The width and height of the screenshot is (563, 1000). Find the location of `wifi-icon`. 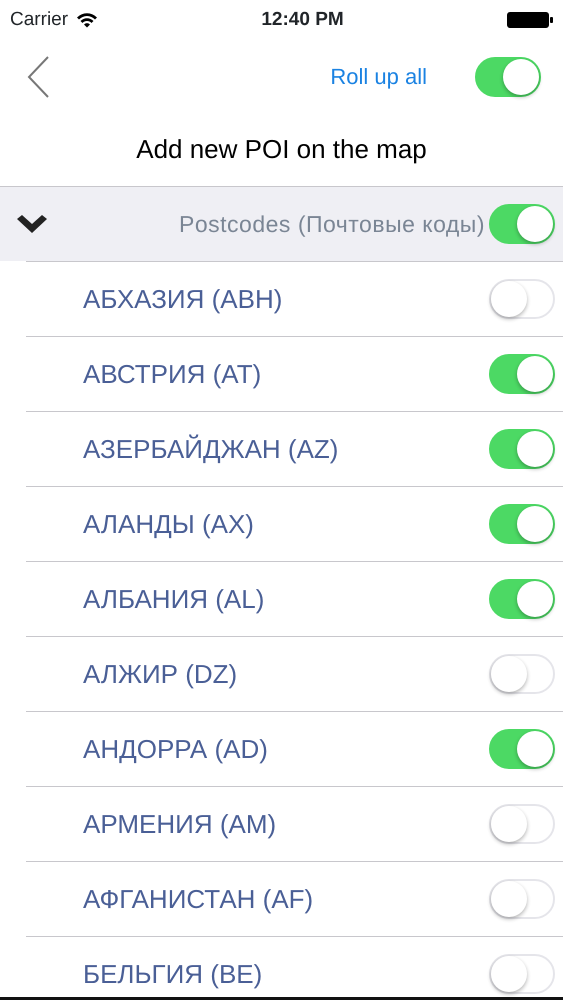

wifi-icon is located at coordinates (87, 20).